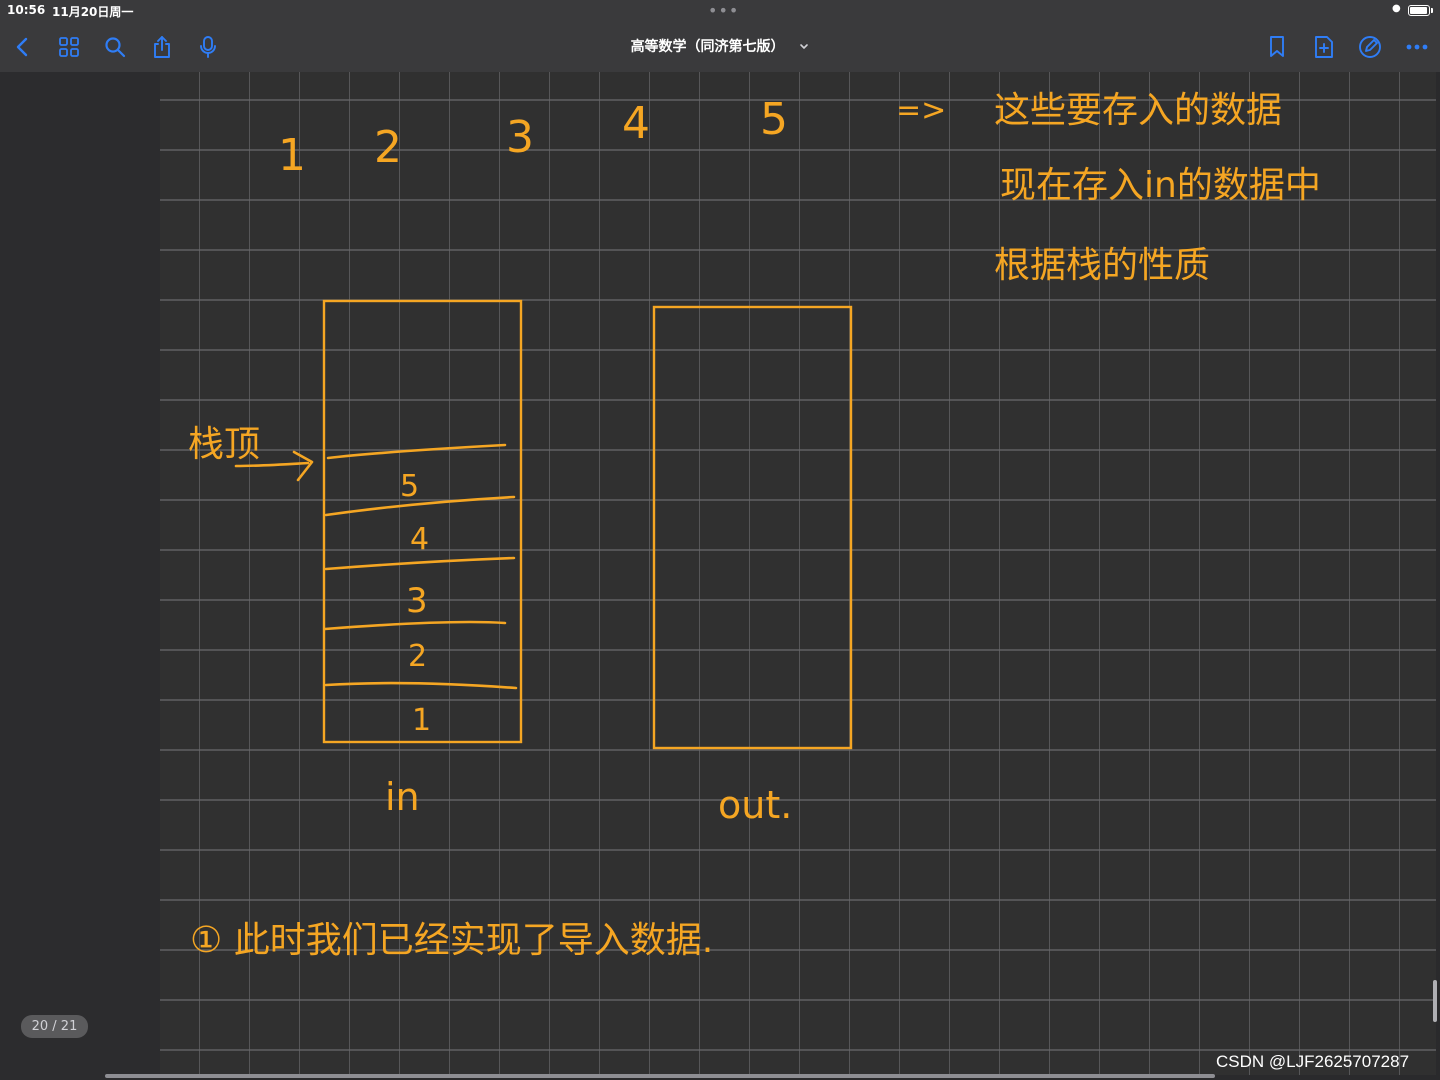 The image size is (1440, 1080). What do you see at coordinates (1138, 110) in the screenshot?
I see `note-line-1: 这些要存入的数据` at bounding box center [1138, 110].